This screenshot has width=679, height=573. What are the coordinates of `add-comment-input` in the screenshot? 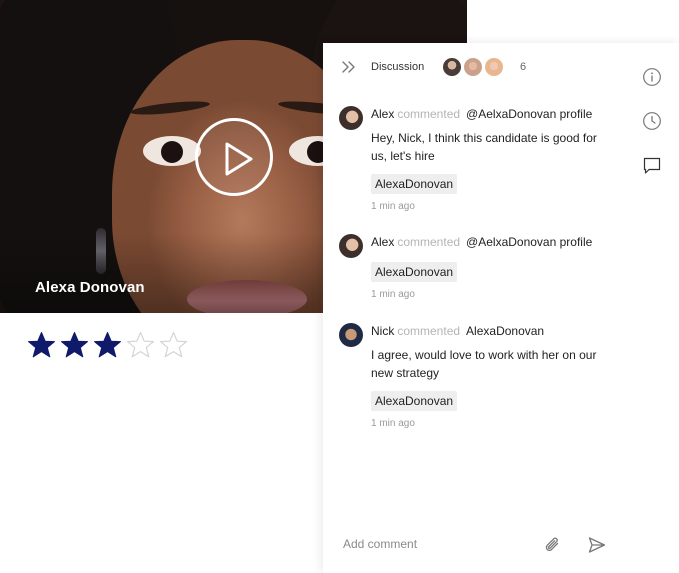 It's located at (433, 544).